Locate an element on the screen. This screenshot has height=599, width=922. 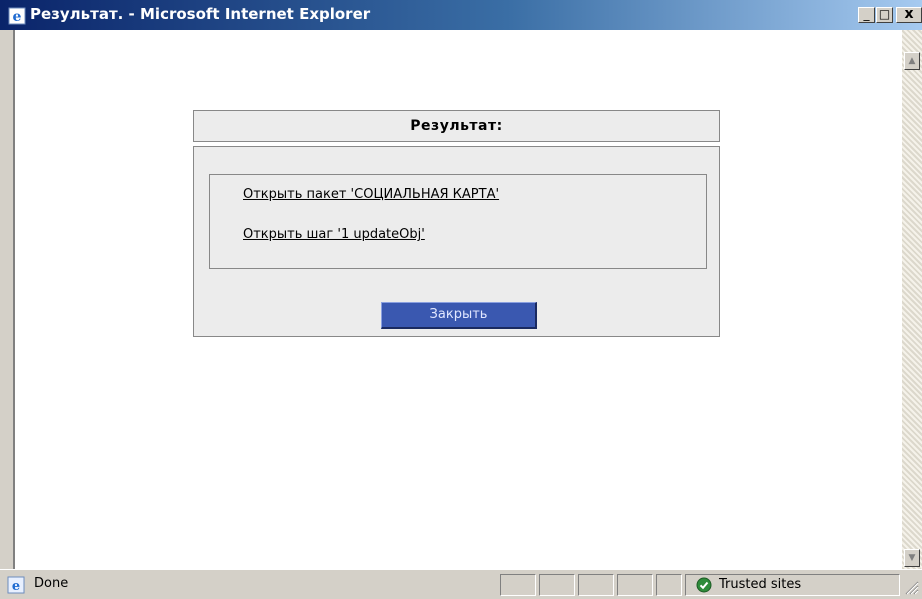
open-package-link: Открыть пакет 'СОЦИАЛЬНАЯ КАРТА' is located at coordinates (371, 194).